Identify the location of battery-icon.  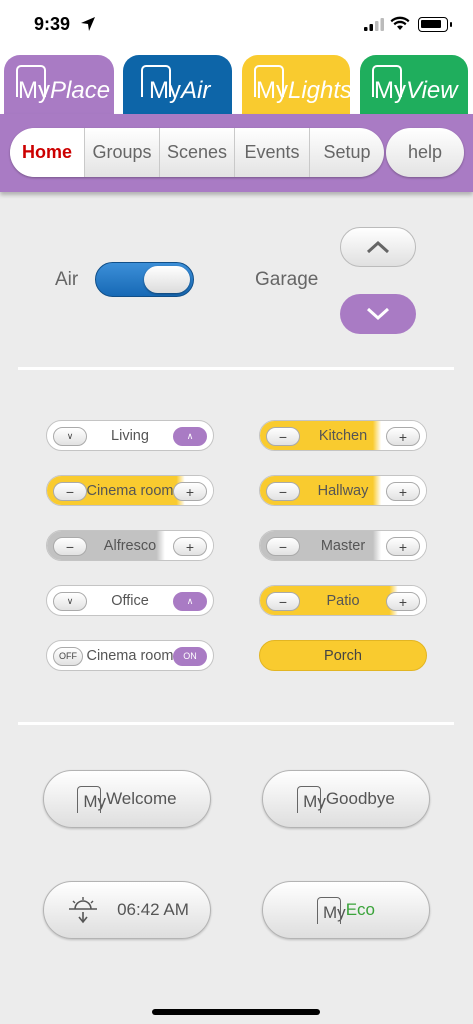
(435, 24).